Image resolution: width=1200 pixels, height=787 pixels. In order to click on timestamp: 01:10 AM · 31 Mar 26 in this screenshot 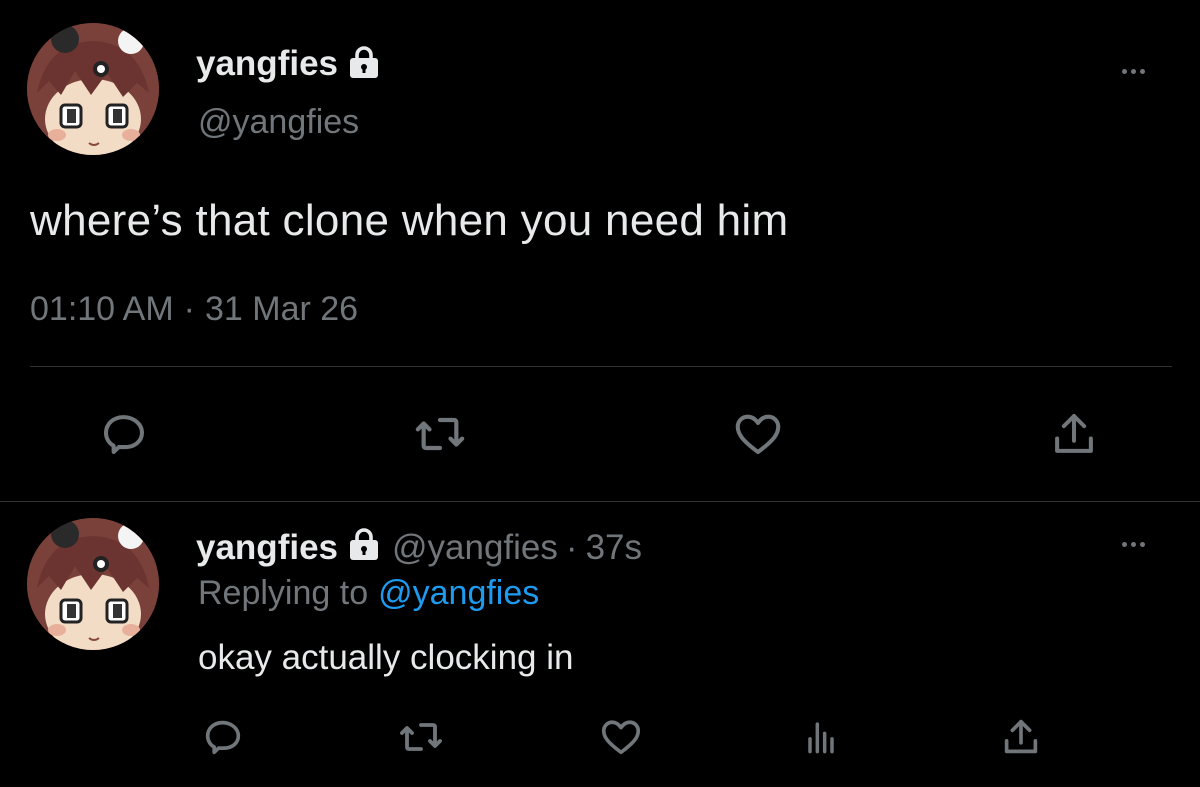, I will do `click(194, 309)`.